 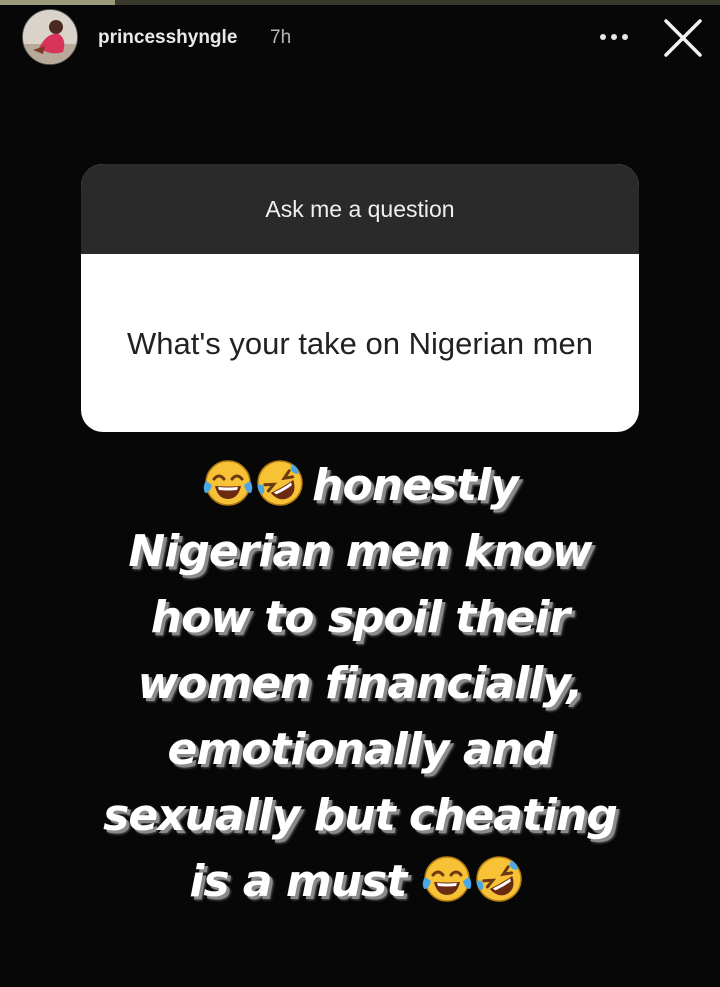 I want to click on answer-line-4: women financially,, so click(x=360, y=683).